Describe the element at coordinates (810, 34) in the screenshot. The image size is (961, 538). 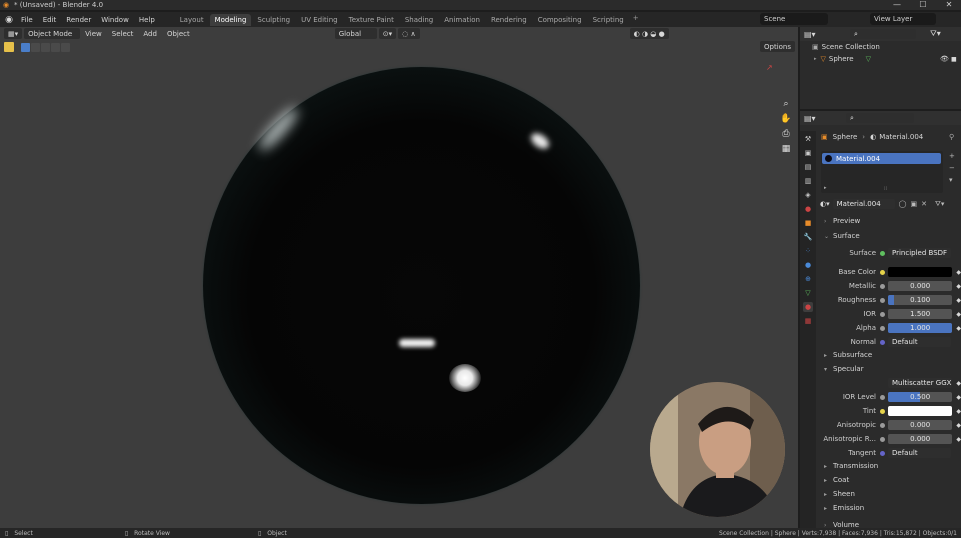
I see `outliner-editor-icon: ▤▾` at that location.